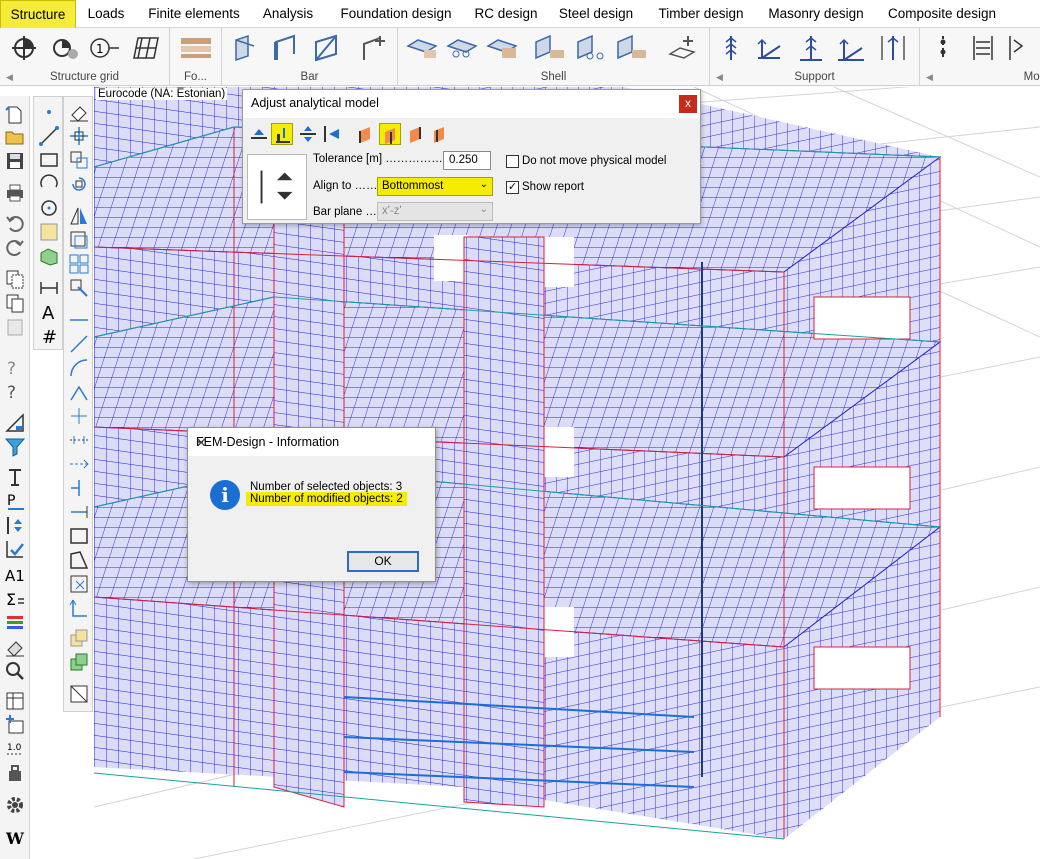 This screenshot has height=859, width=1040. Describe the element at coordinates (943, 48) in the screenshot. I see `connection-icon` at that location.